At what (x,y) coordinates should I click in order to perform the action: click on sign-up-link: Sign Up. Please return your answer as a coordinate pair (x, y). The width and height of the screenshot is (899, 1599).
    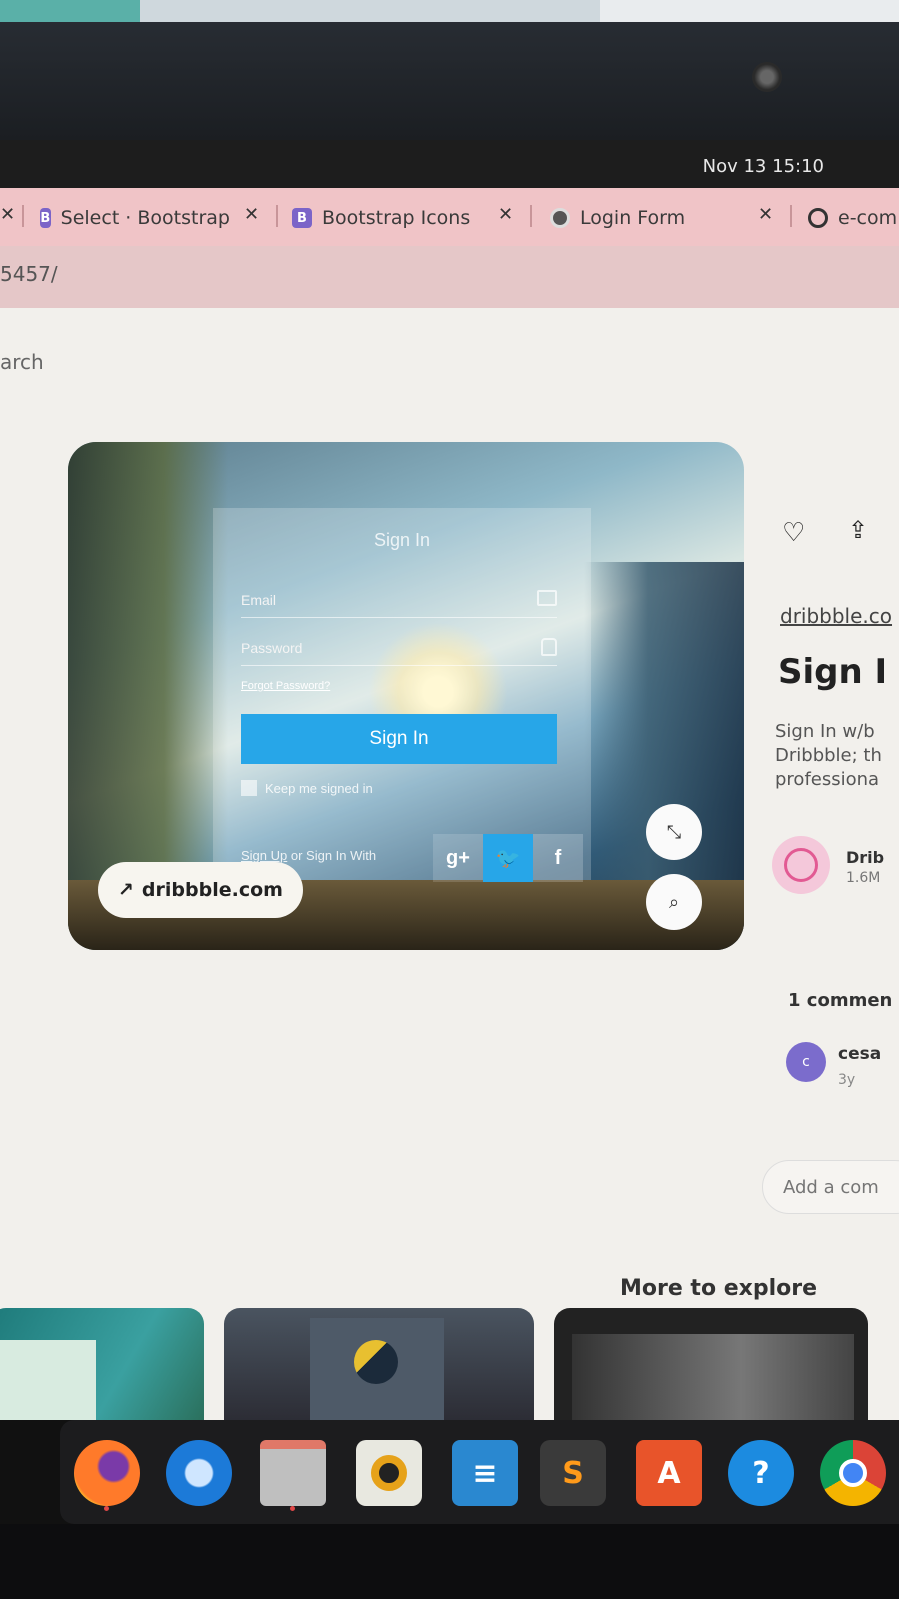
    Looking at the image, I should click on (264, 855).